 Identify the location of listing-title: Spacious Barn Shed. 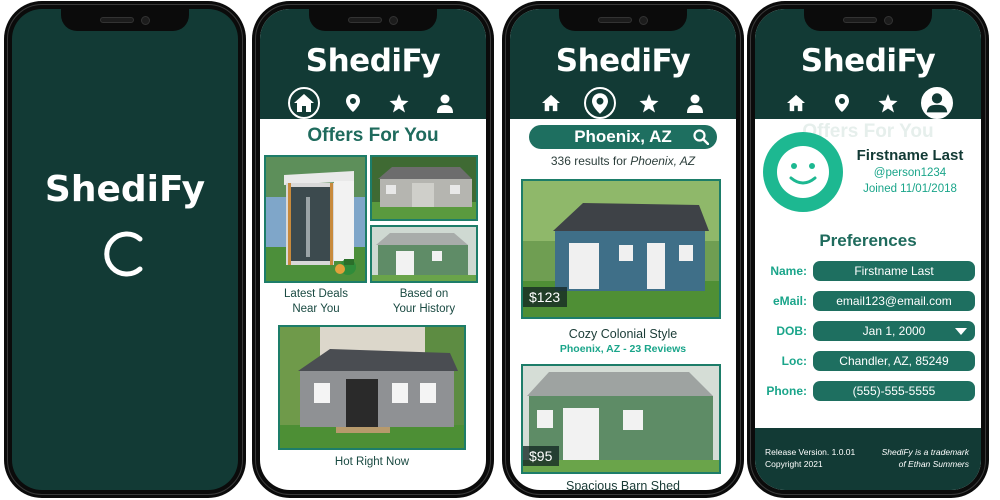
(623, 484).